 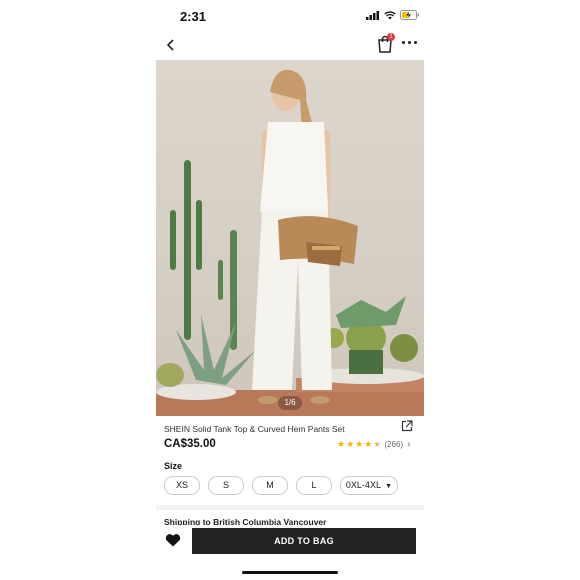 I want to click on wishlist-heart-icon, so click(x=173, y=540).